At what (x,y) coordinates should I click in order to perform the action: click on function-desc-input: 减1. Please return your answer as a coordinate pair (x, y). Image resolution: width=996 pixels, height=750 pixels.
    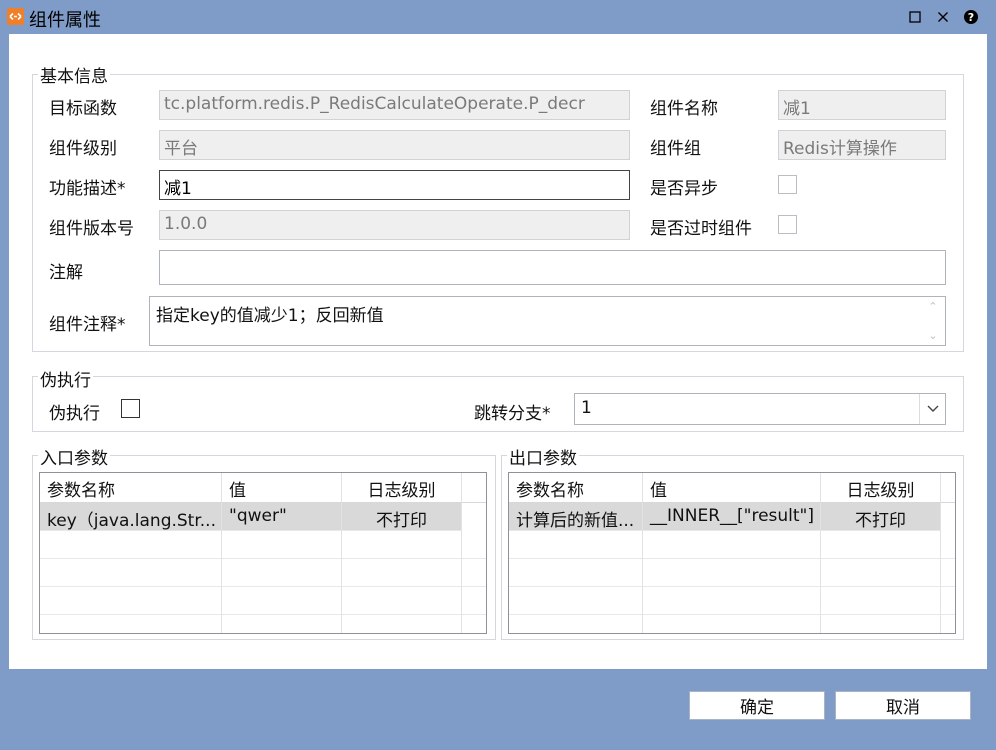
    Looking at the image, I should click on (394, 185).